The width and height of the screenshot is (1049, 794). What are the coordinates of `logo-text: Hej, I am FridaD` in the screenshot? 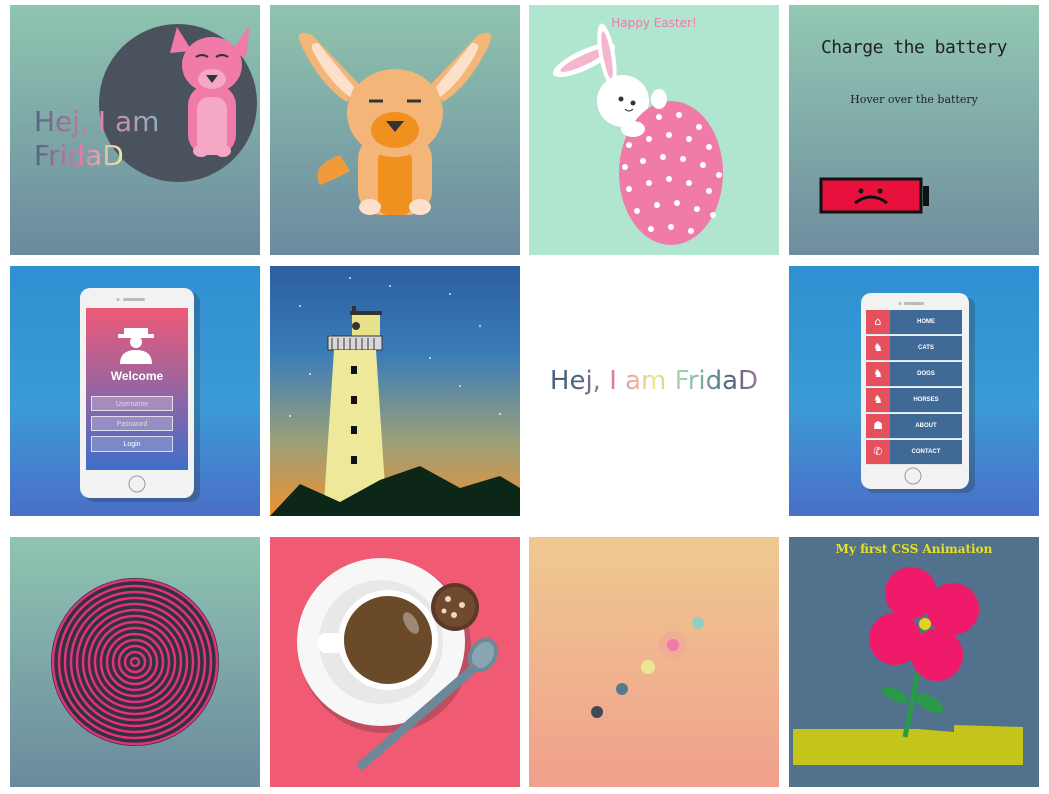 It's located at (654, 381).